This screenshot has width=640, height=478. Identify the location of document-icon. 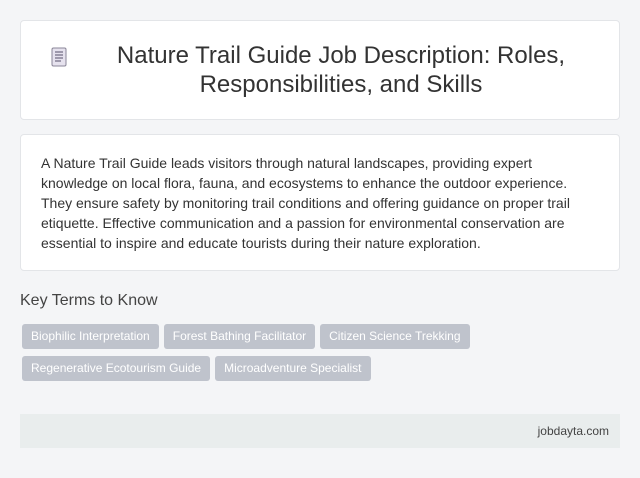
(59, 57).